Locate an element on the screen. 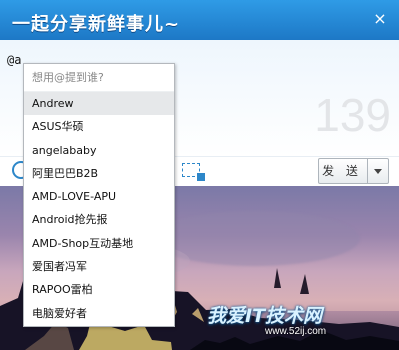 The height and width of the screenshot is (350, 399). chevron-down-icon is located at coordinates (377, 171).